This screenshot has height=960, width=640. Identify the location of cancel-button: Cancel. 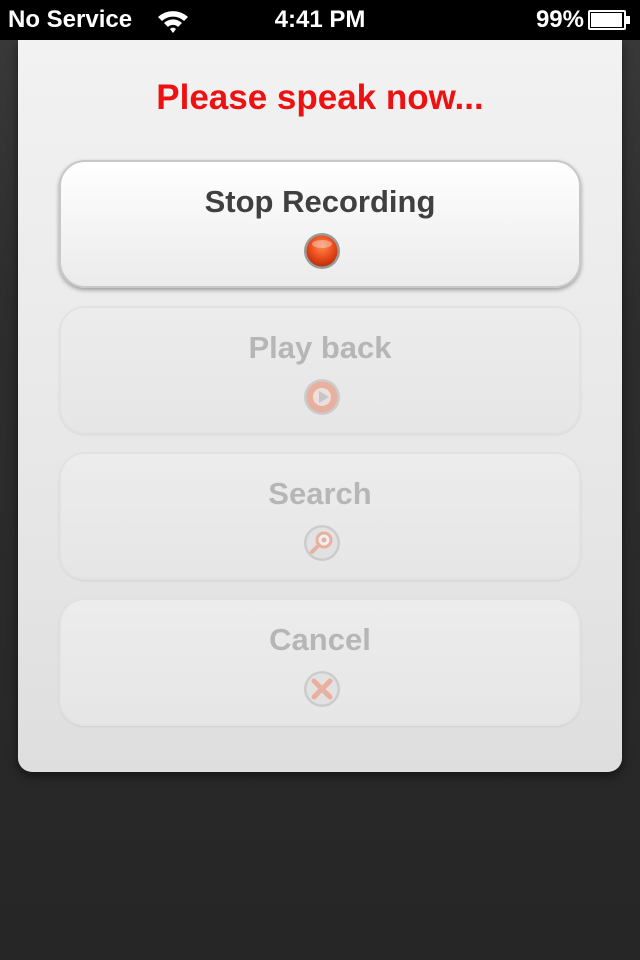
(320, 662).